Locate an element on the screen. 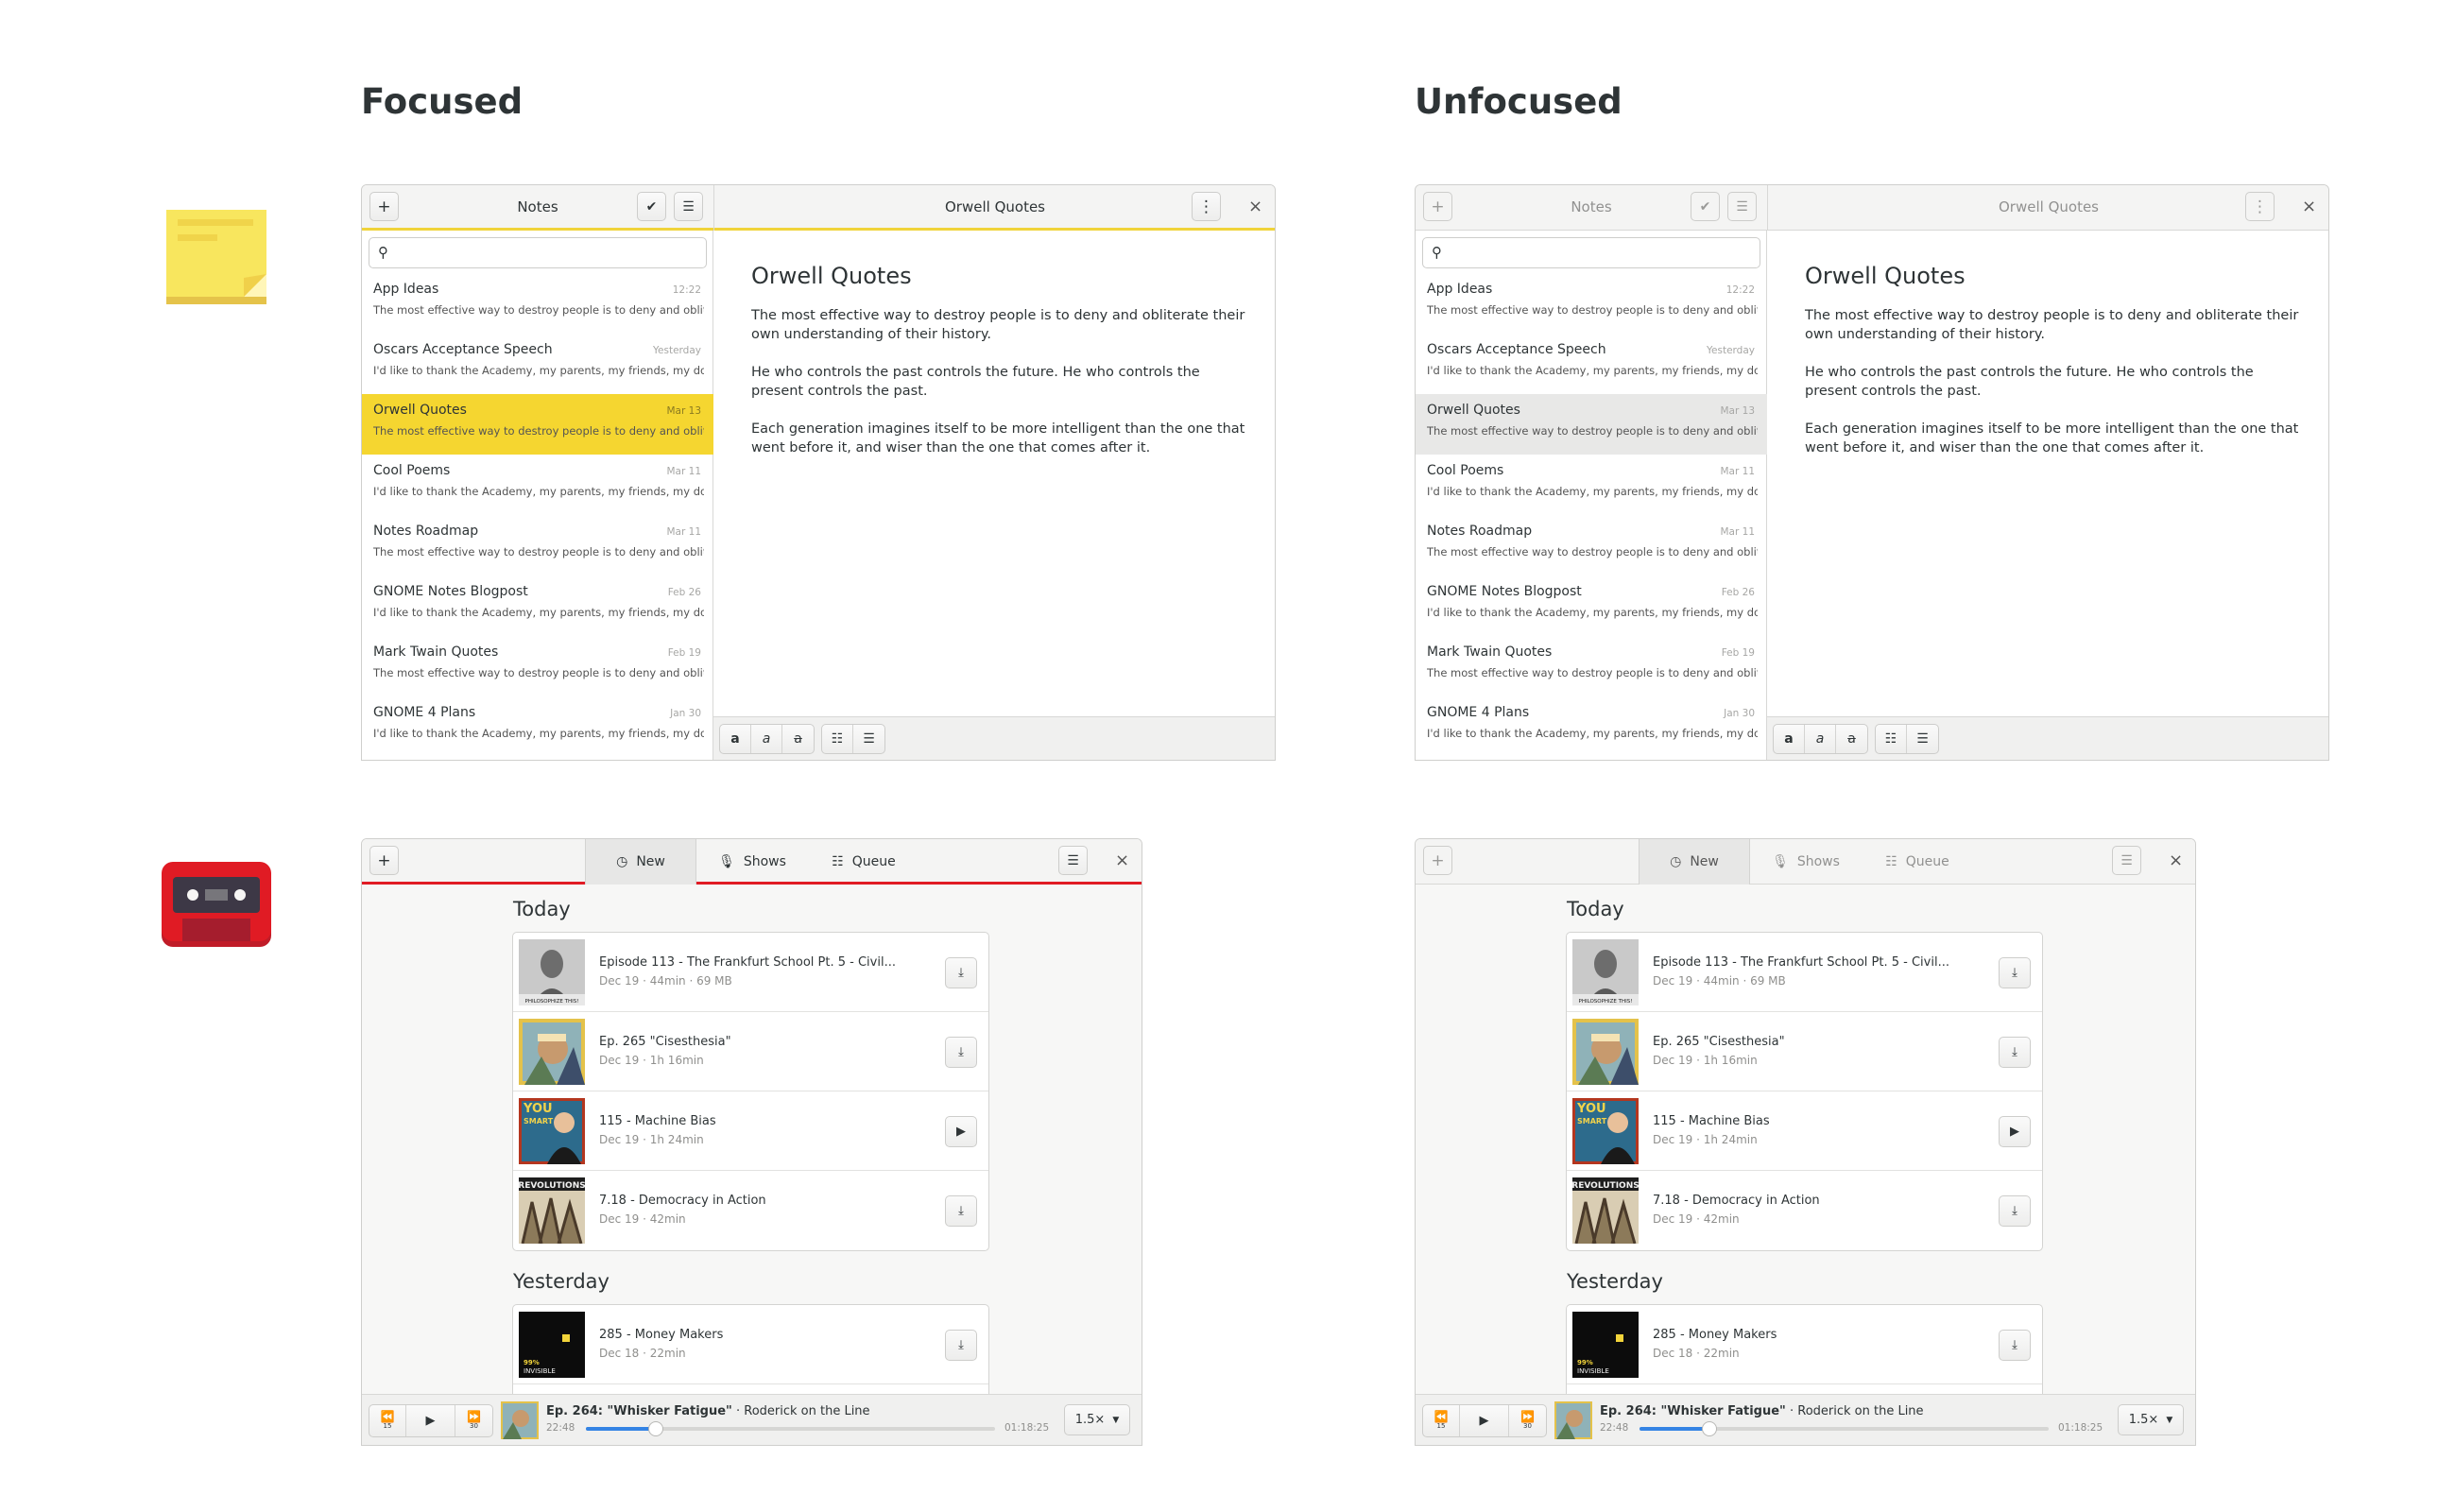  episode-meta: Dec 19 · 42min is located at coordinates (643, 1219).